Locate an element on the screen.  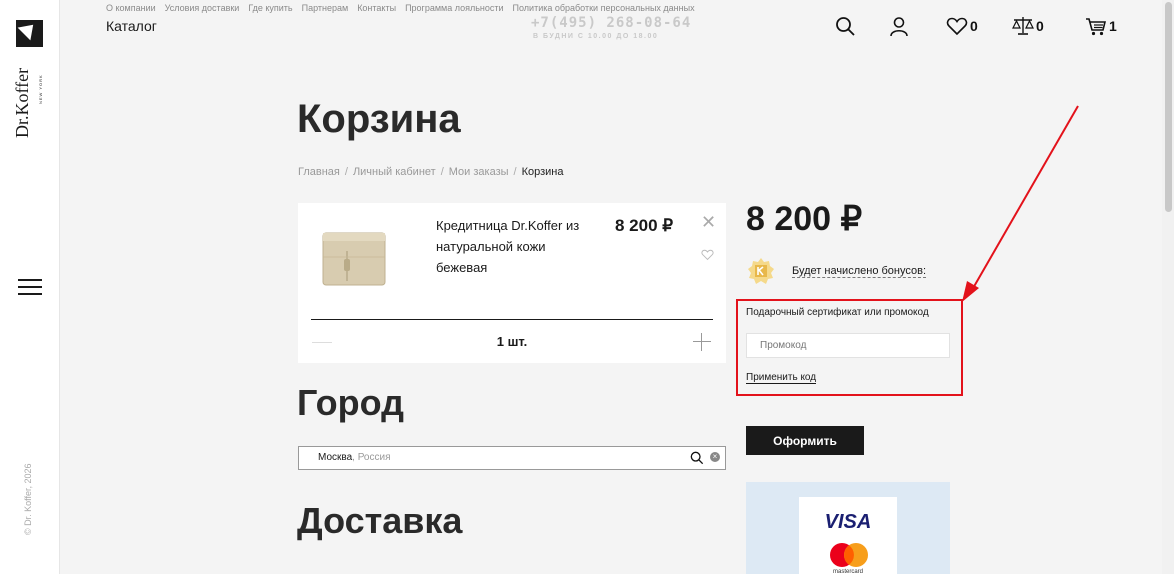
divider is located at coordinates (512, 319).